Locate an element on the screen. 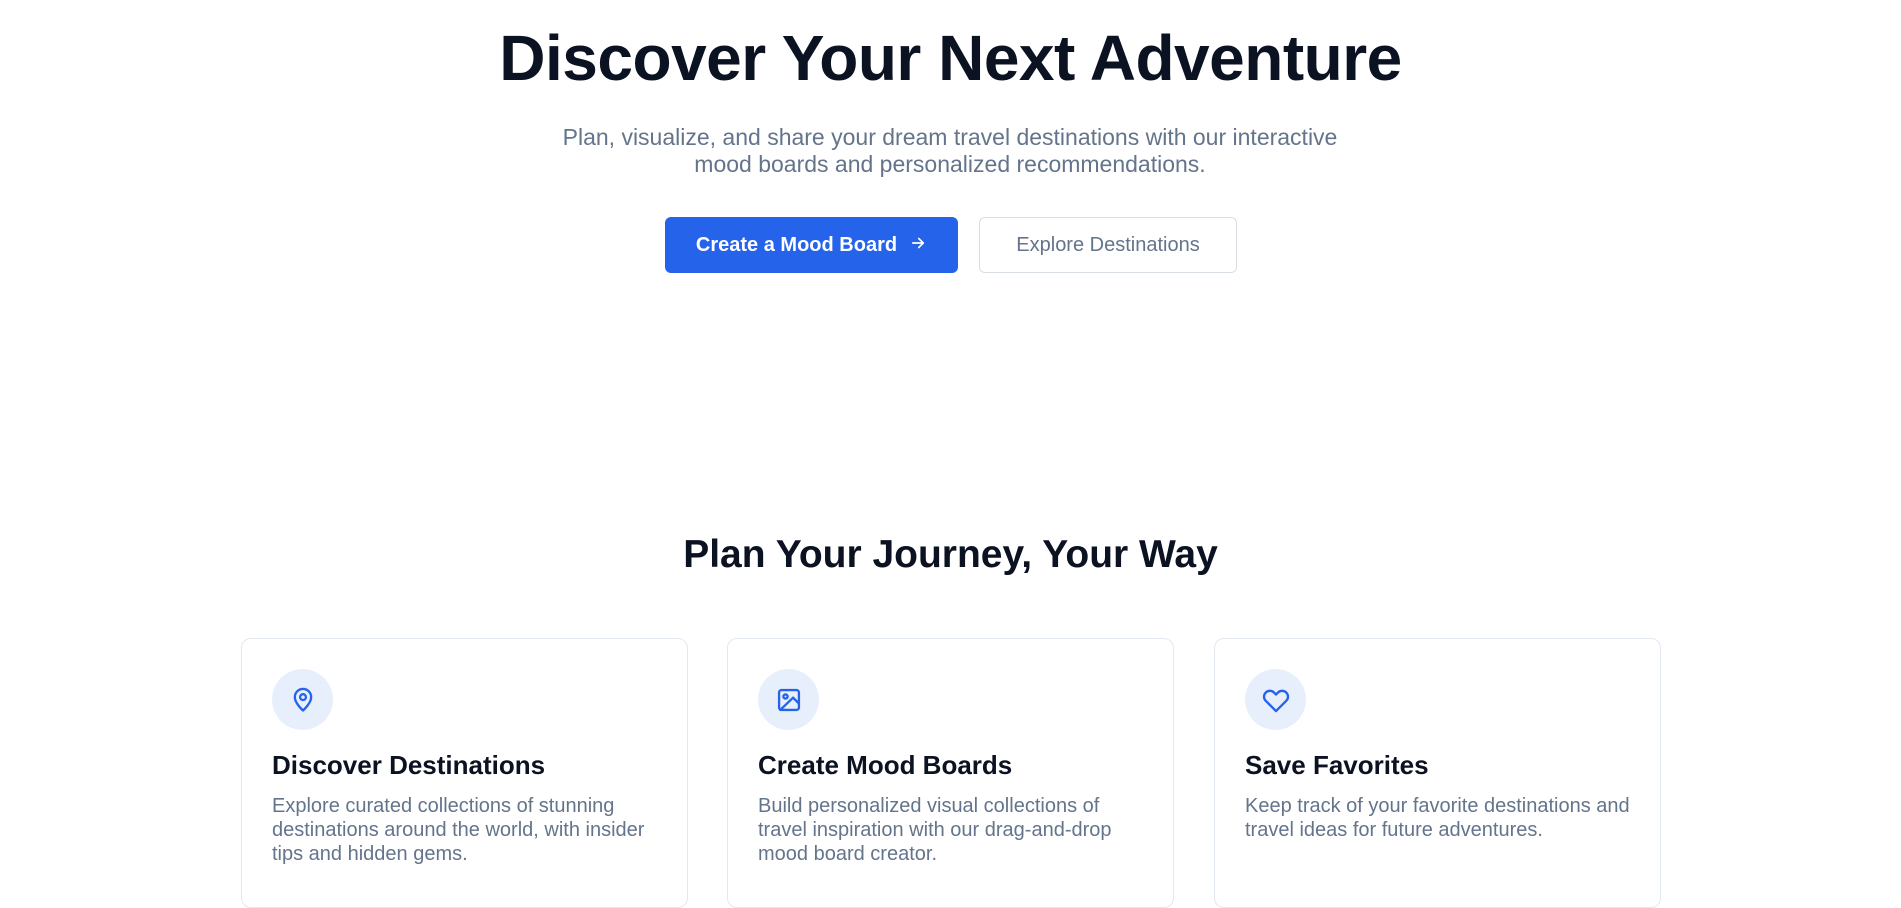  heart-icon is located at coordinates (1275, 699).